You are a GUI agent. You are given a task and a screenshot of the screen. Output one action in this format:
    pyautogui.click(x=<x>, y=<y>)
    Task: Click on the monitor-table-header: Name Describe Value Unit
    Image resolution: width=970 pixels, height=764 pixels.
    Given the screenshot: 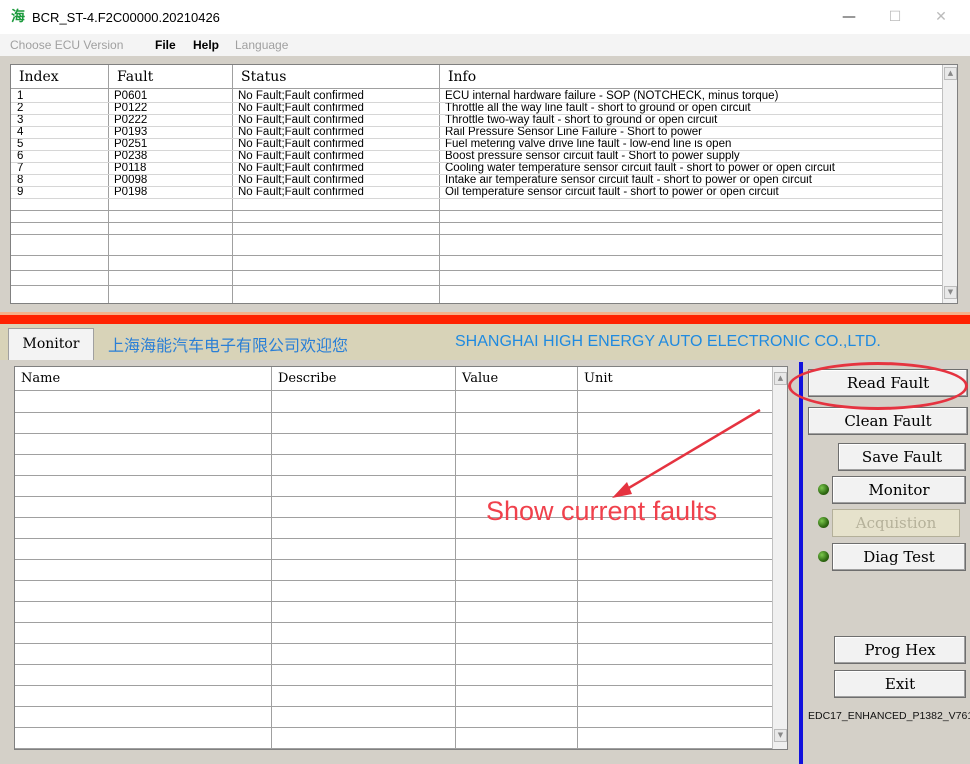 What is the action you would take?
    pyautogui.click(x=393, y=379)
    